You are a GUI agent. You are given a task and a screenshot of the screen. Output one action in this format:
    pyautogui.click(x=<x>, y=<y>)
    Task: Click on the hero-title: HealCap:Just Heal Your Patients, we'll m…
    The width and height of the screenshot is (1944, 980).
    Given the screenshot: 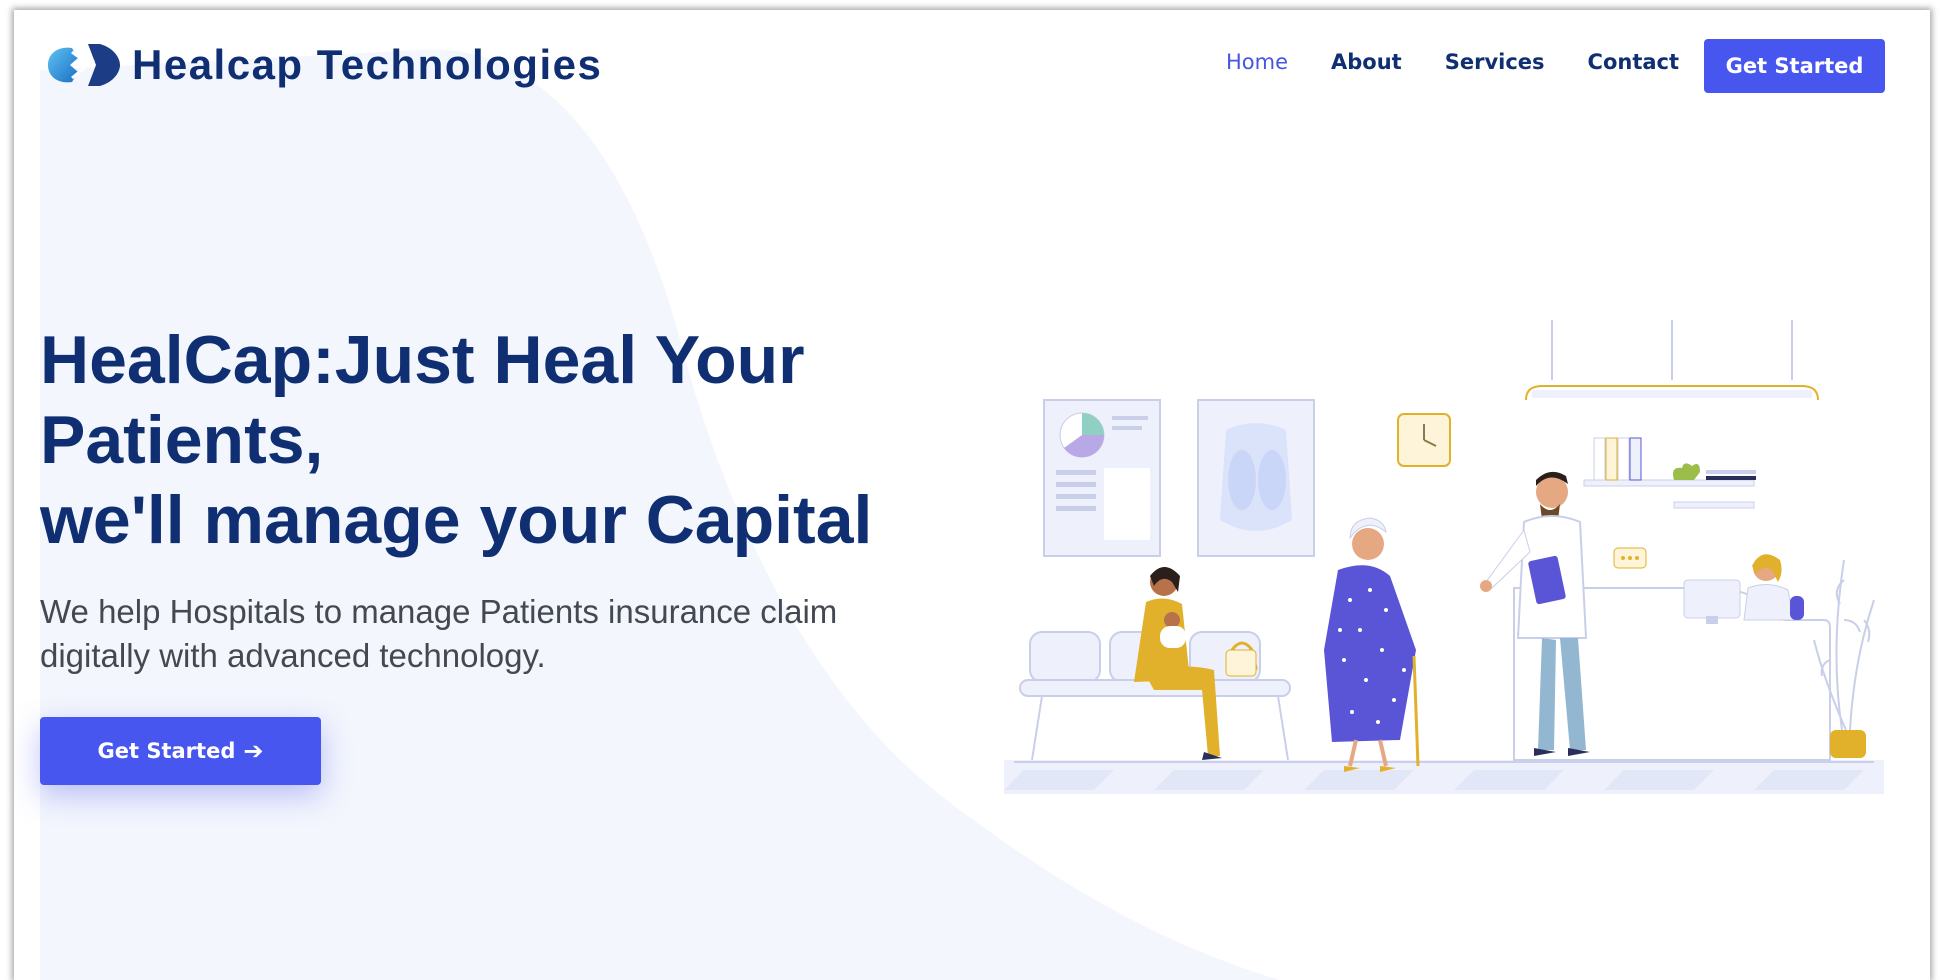 What is the action you would take?
    pyautogui.click(x=490, y=440)
    